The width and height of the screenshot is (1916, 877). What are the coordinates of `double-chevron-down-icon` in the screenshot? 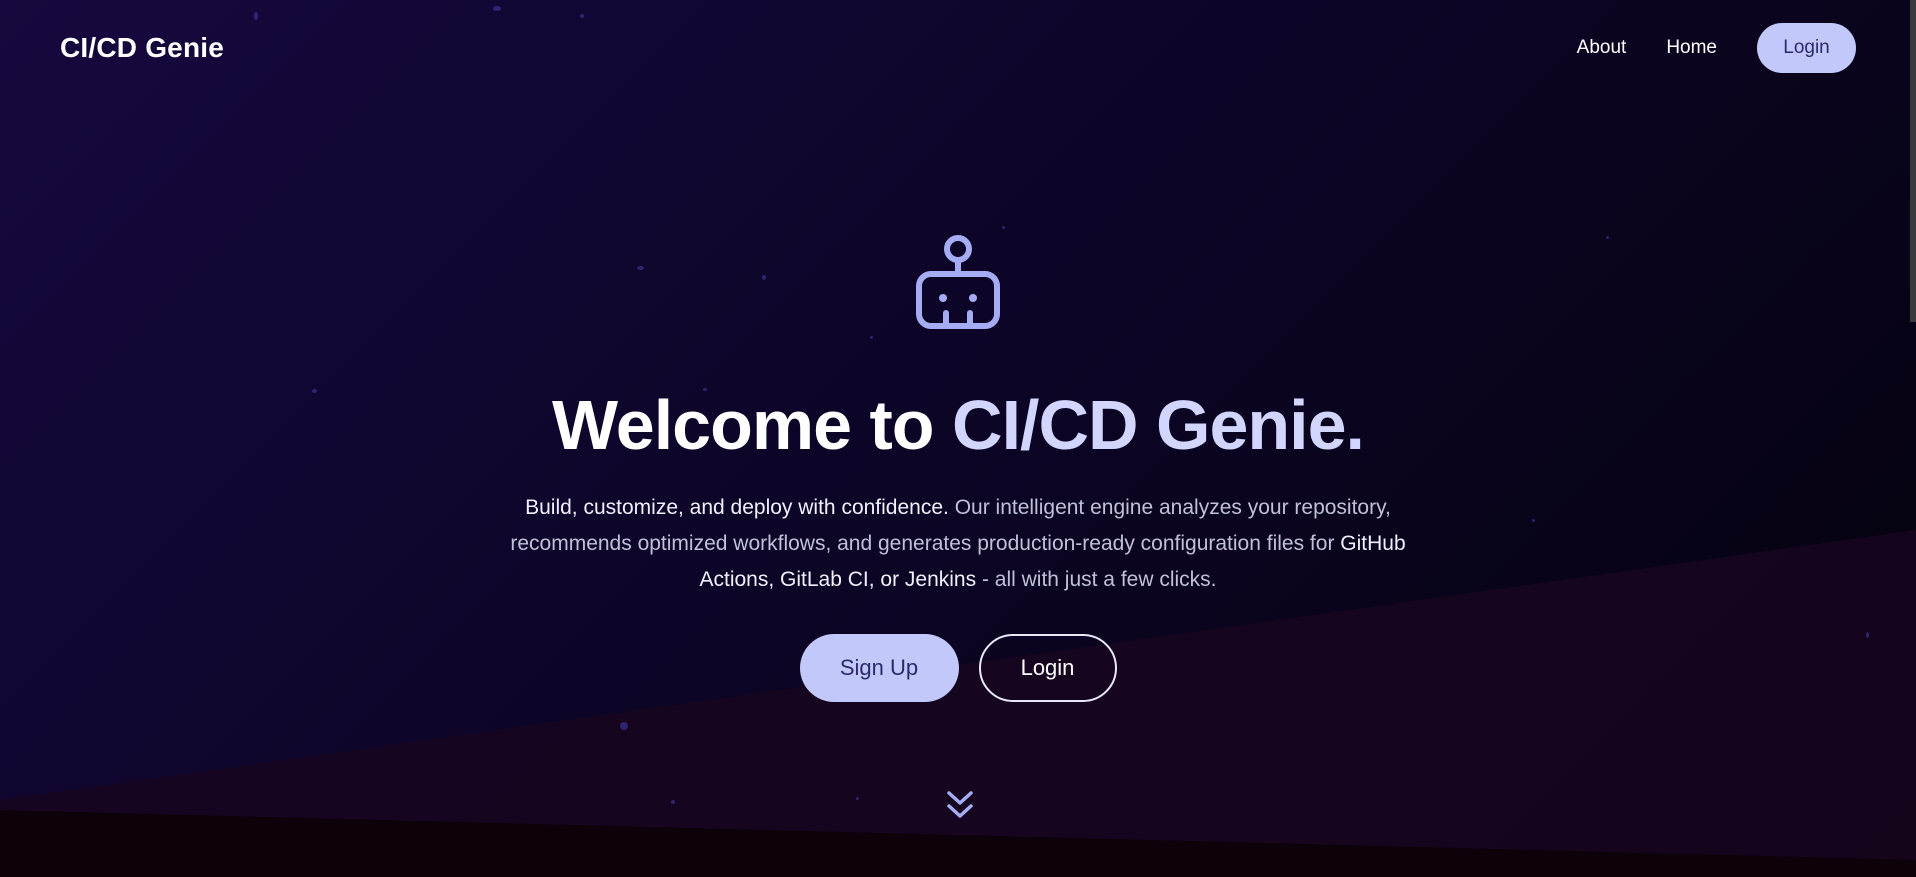 It's located at (960, 805).